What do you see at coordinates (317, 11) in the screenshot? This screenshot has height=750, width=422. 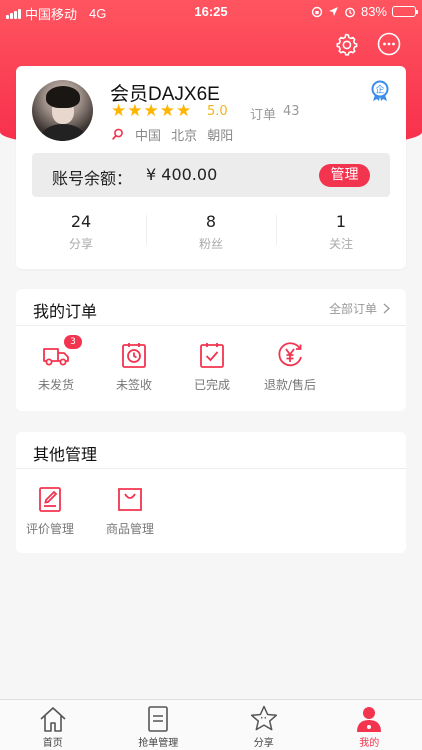 I see `lock-rotation-icon` at bounding box center [317, 11].